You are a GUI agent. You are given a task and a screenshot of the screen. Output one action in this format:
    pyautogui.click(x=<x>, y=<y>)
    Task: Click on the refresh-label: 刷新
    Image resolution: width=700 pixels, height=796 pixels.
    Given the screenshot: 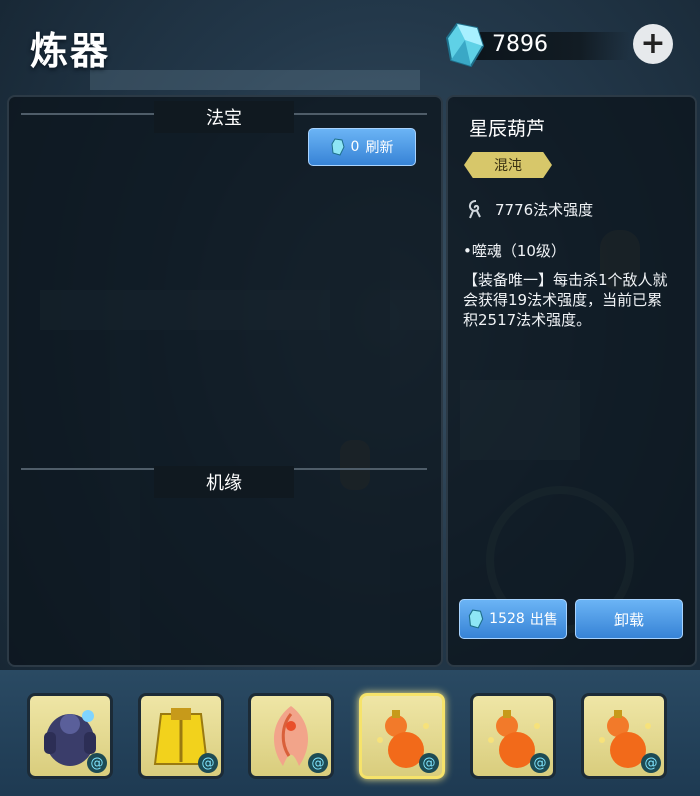 What is the action you would take?
    pyautogui.click(x=379, y=148)
    